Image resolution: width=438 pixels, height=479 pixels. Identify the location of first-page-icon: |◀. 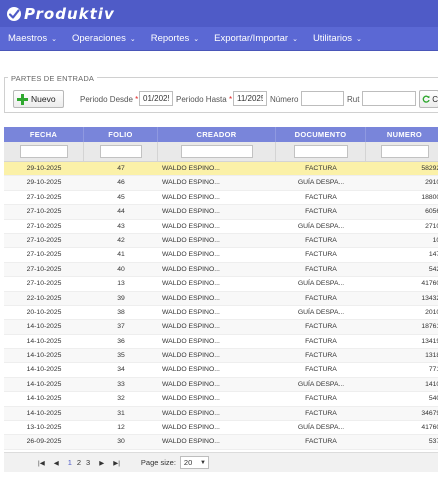
(41, 463).